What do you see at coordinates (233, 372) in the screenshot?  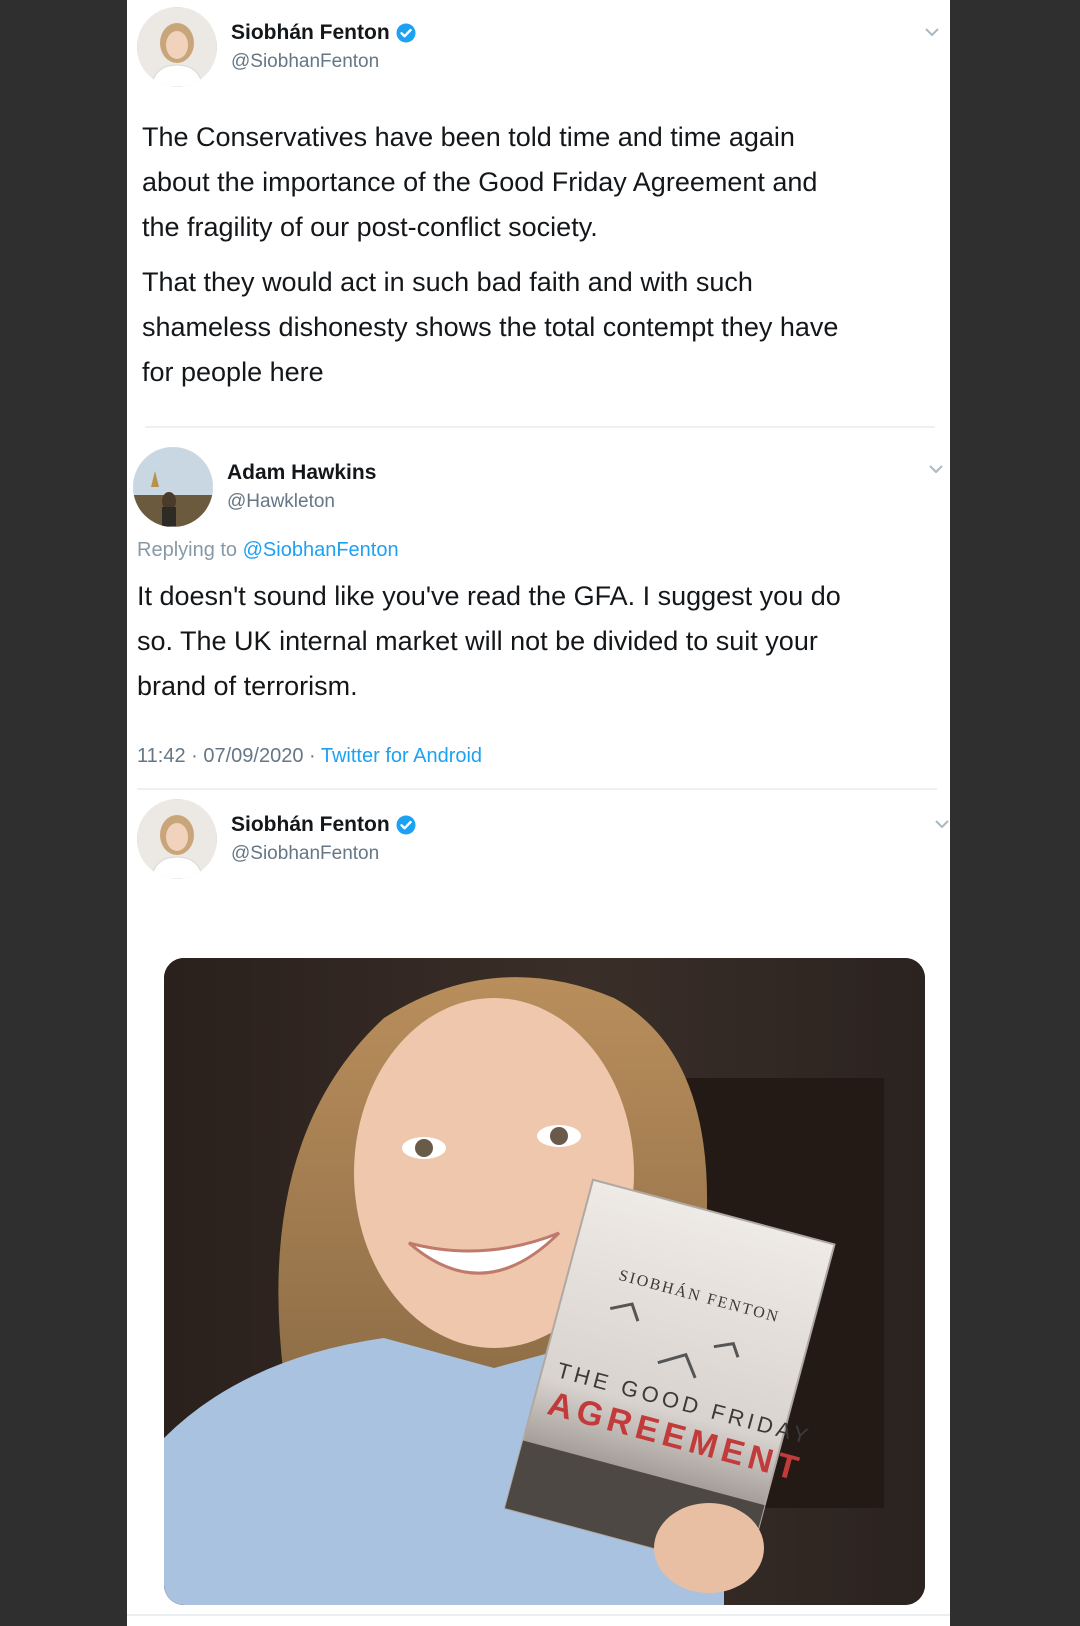 I see `text-line: for people here` at bounding box center [233, 372].